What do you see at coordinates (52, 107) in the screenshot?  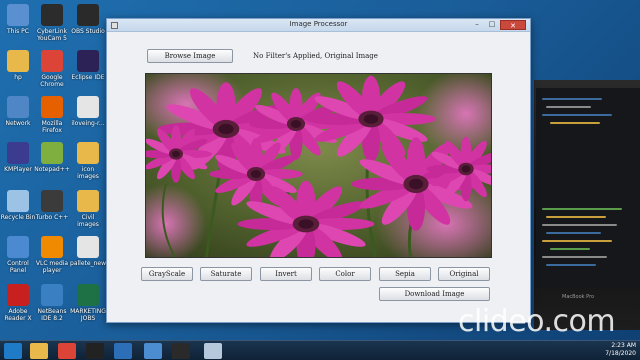 I see `firefox-icon` at bounding box center [52, 107].